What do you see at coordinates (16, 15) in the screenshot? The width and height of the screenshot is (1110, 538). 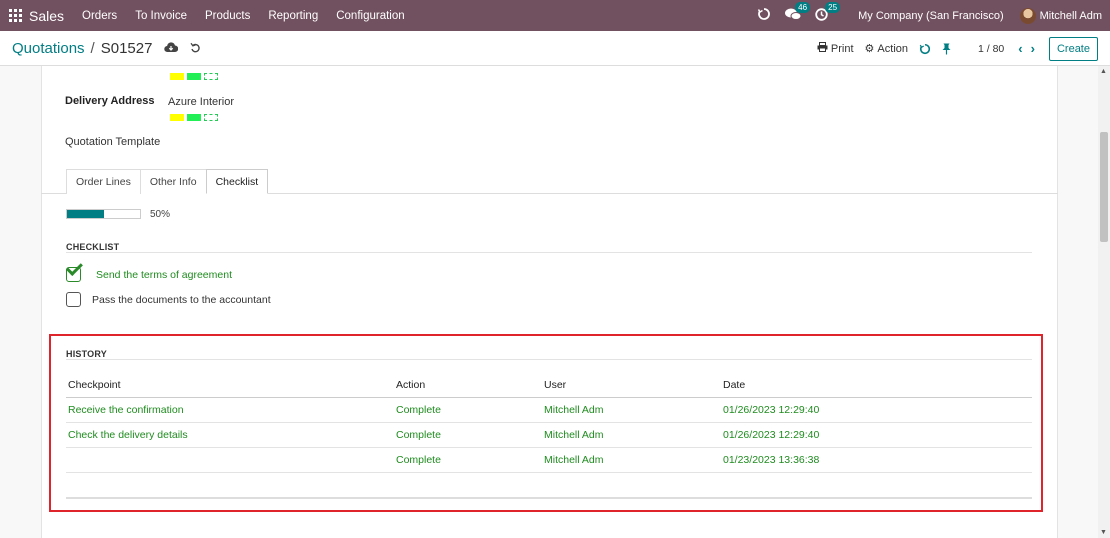 I see `apps-menu-icon` at bounding box center [16, 15].